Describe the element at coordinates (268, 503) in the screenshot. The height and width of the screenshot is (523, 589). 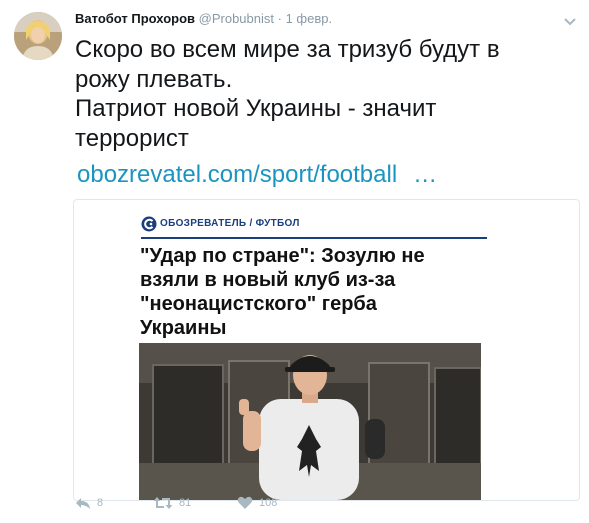
I see `like-count: 108` at that location.